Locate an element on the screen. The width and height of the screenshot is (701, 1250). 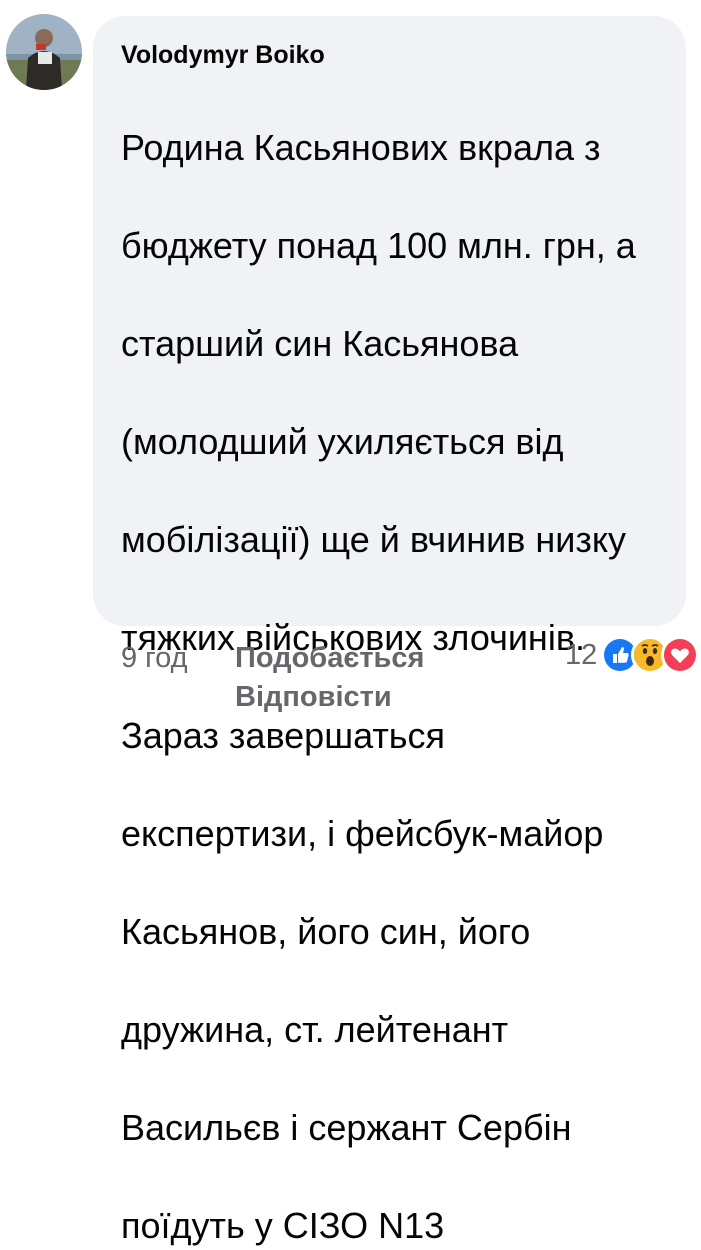
avatar is located at coordinates (44, 52).